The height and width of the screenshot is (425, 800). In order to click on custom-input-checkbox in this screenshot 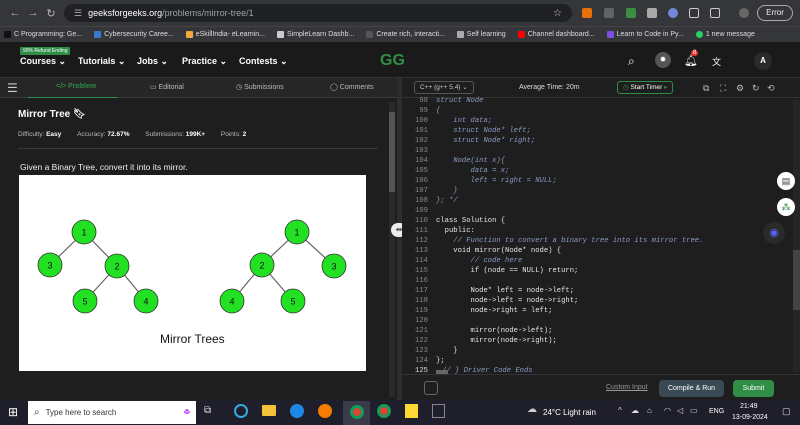, I will do `click(431, 388)`.